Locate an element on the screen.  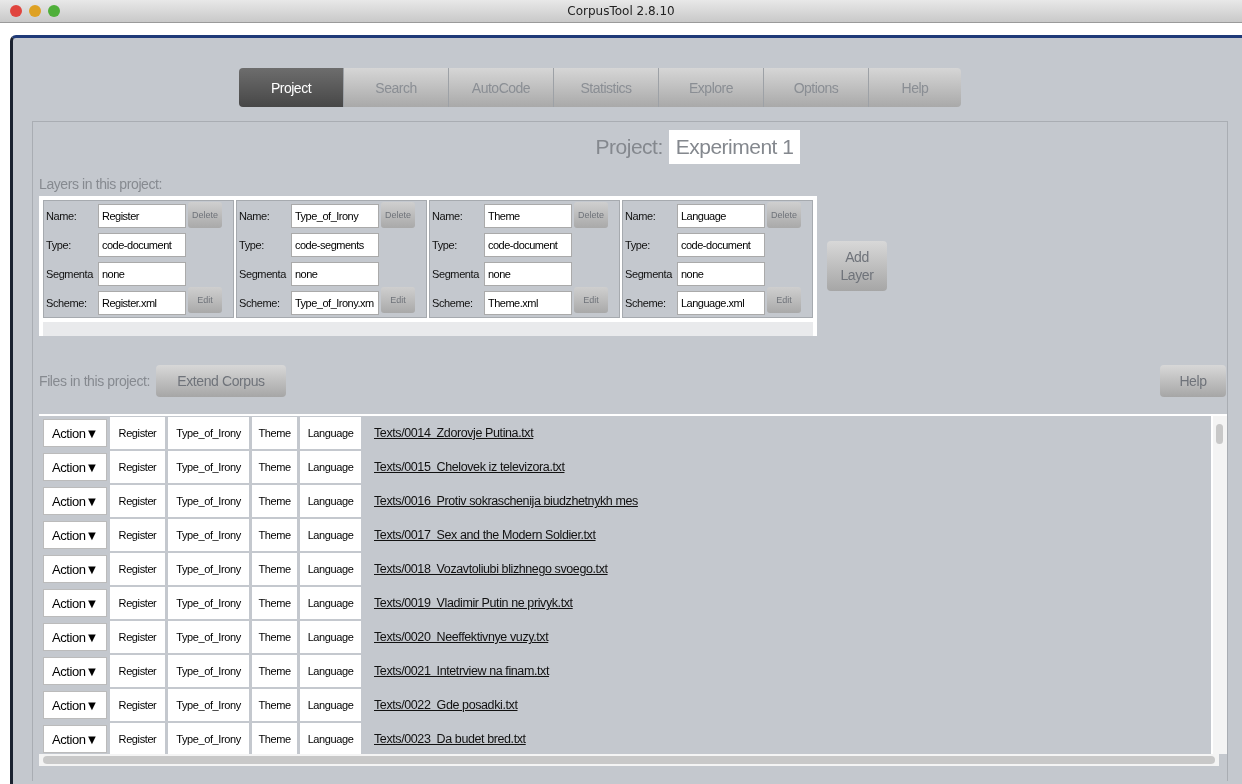
minimize-icon is located at coordinates (35, 11).